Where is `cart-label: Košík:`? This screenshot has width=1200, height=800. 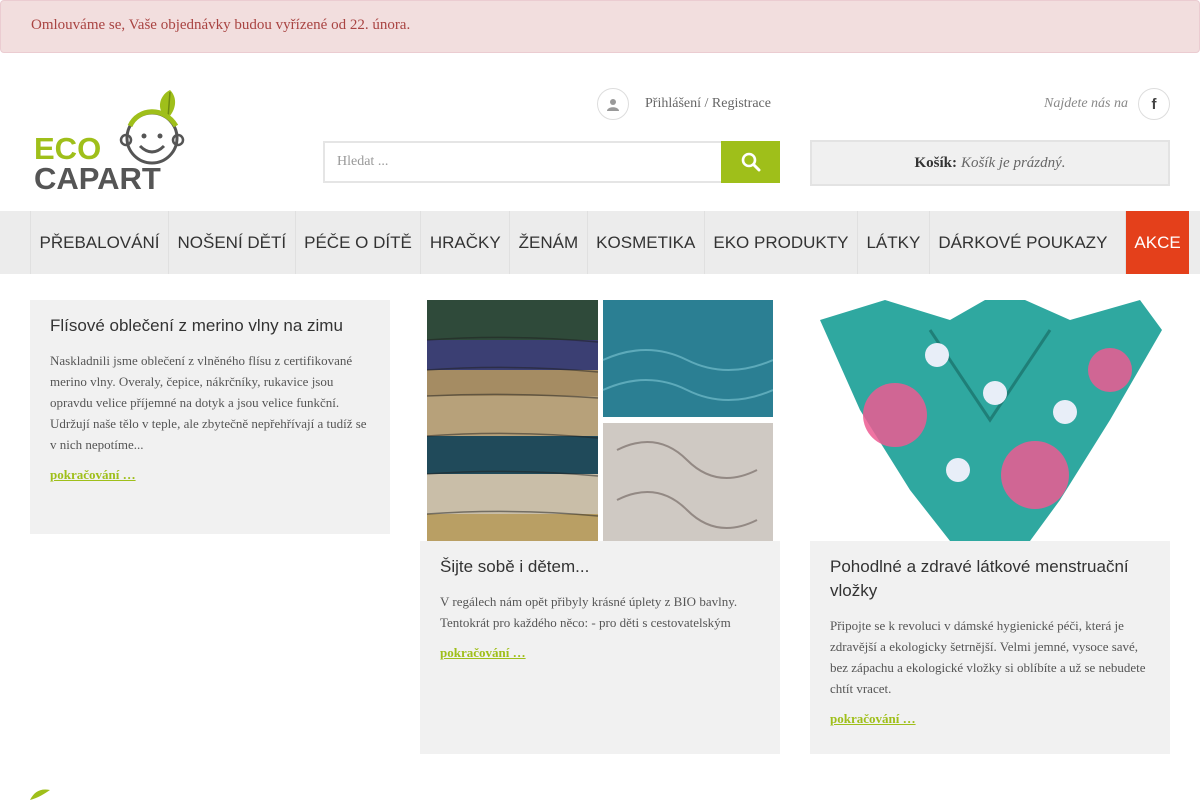 cart-label: Košík: is located at coordinates (935, 162).